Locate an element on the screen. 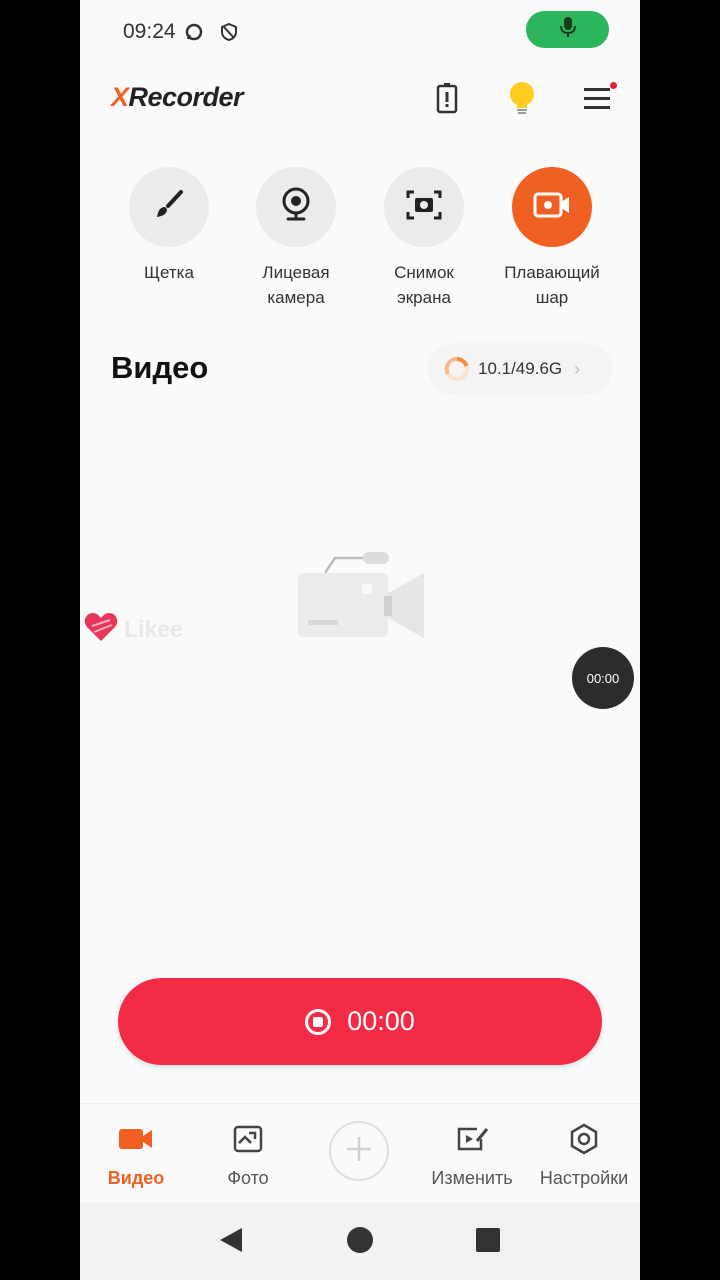  nav-photo: Фото is located at coordinates (248, 1155).